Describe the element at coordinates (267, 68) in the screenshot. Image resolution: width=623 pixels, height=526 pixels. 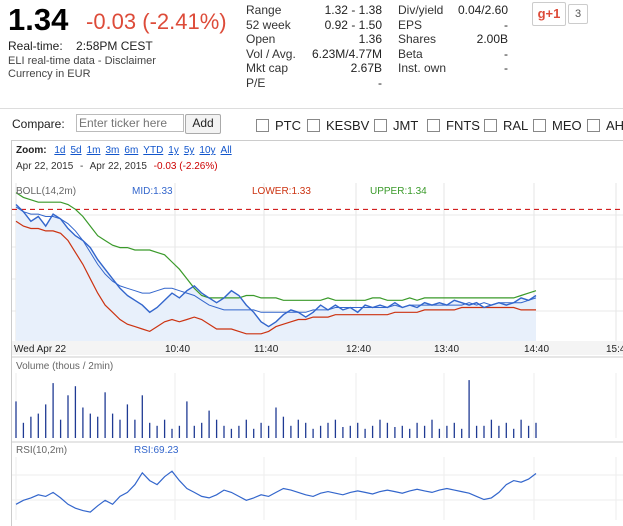
I see `stat-label: Mkt cap` at that location.